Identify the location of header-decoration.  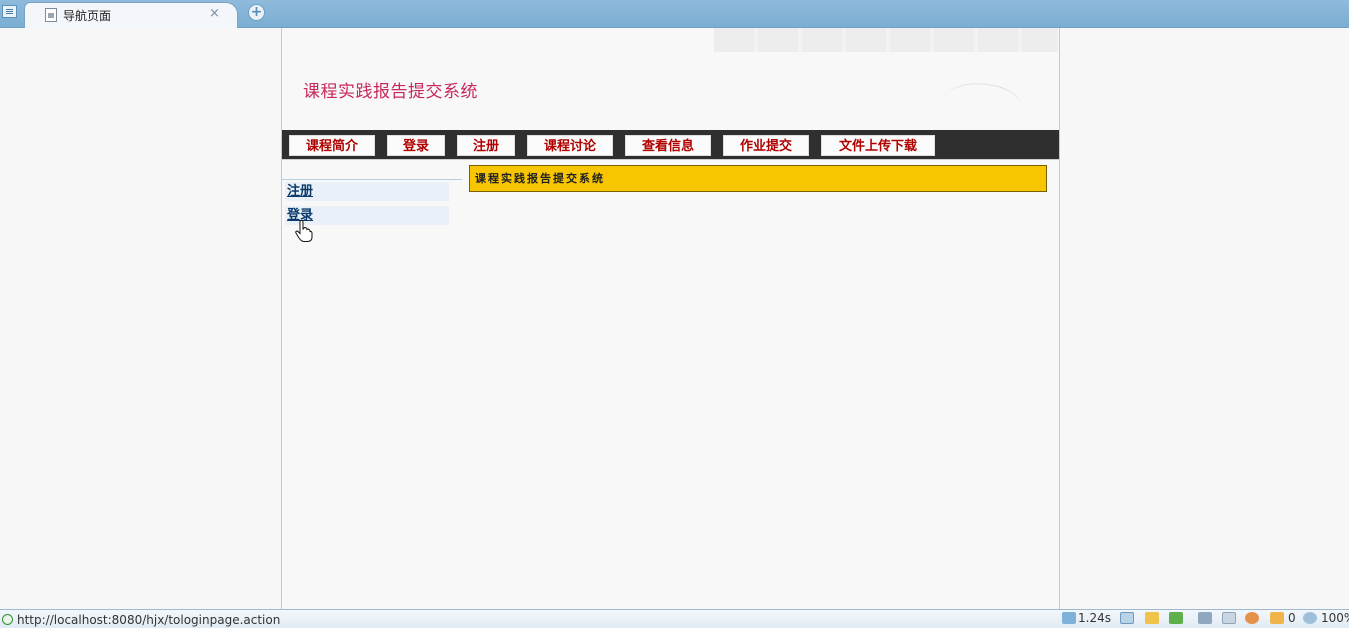
(886, 40).